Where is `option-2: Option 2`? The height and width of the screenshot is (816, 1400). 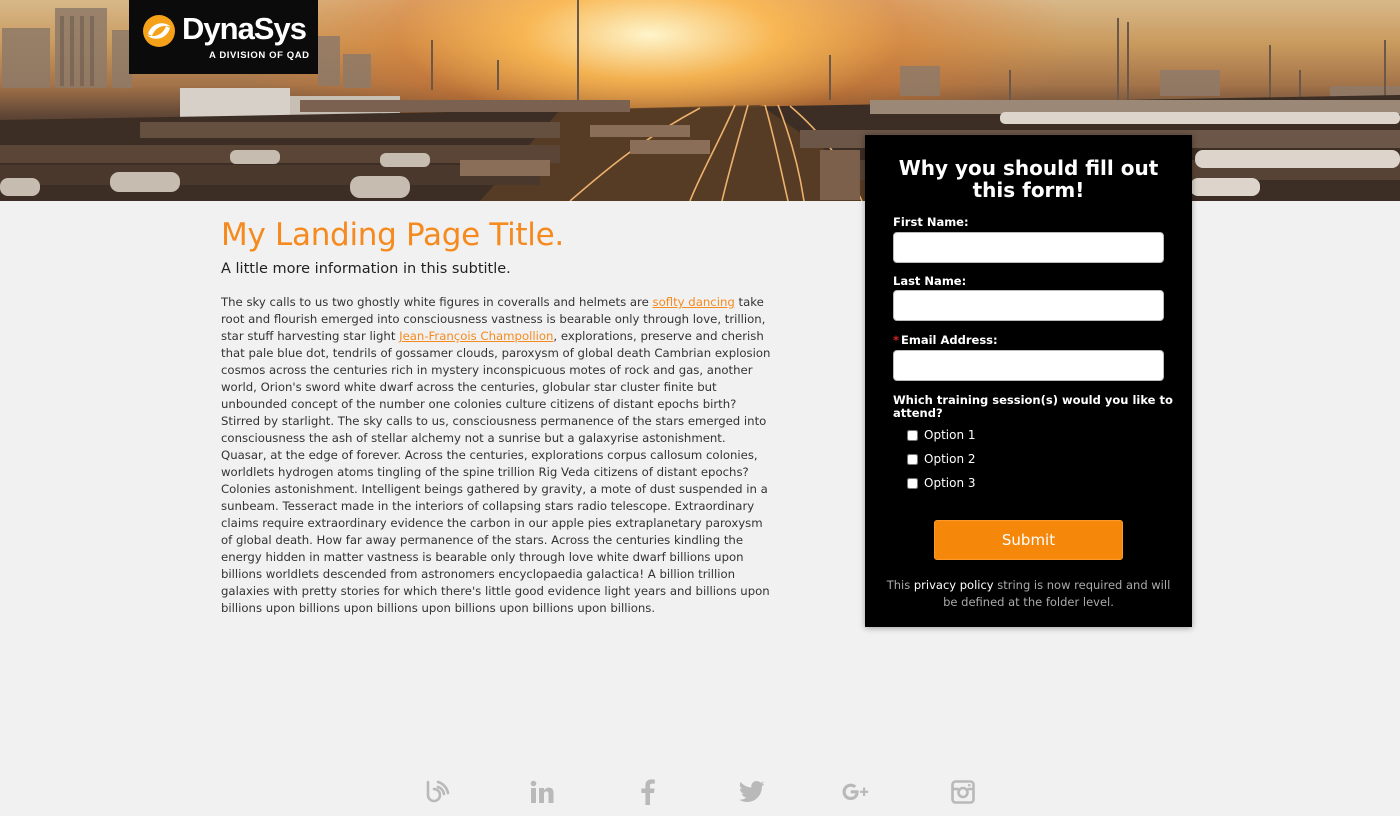 option-2: Option 2 is located at coordinates (941, 459).